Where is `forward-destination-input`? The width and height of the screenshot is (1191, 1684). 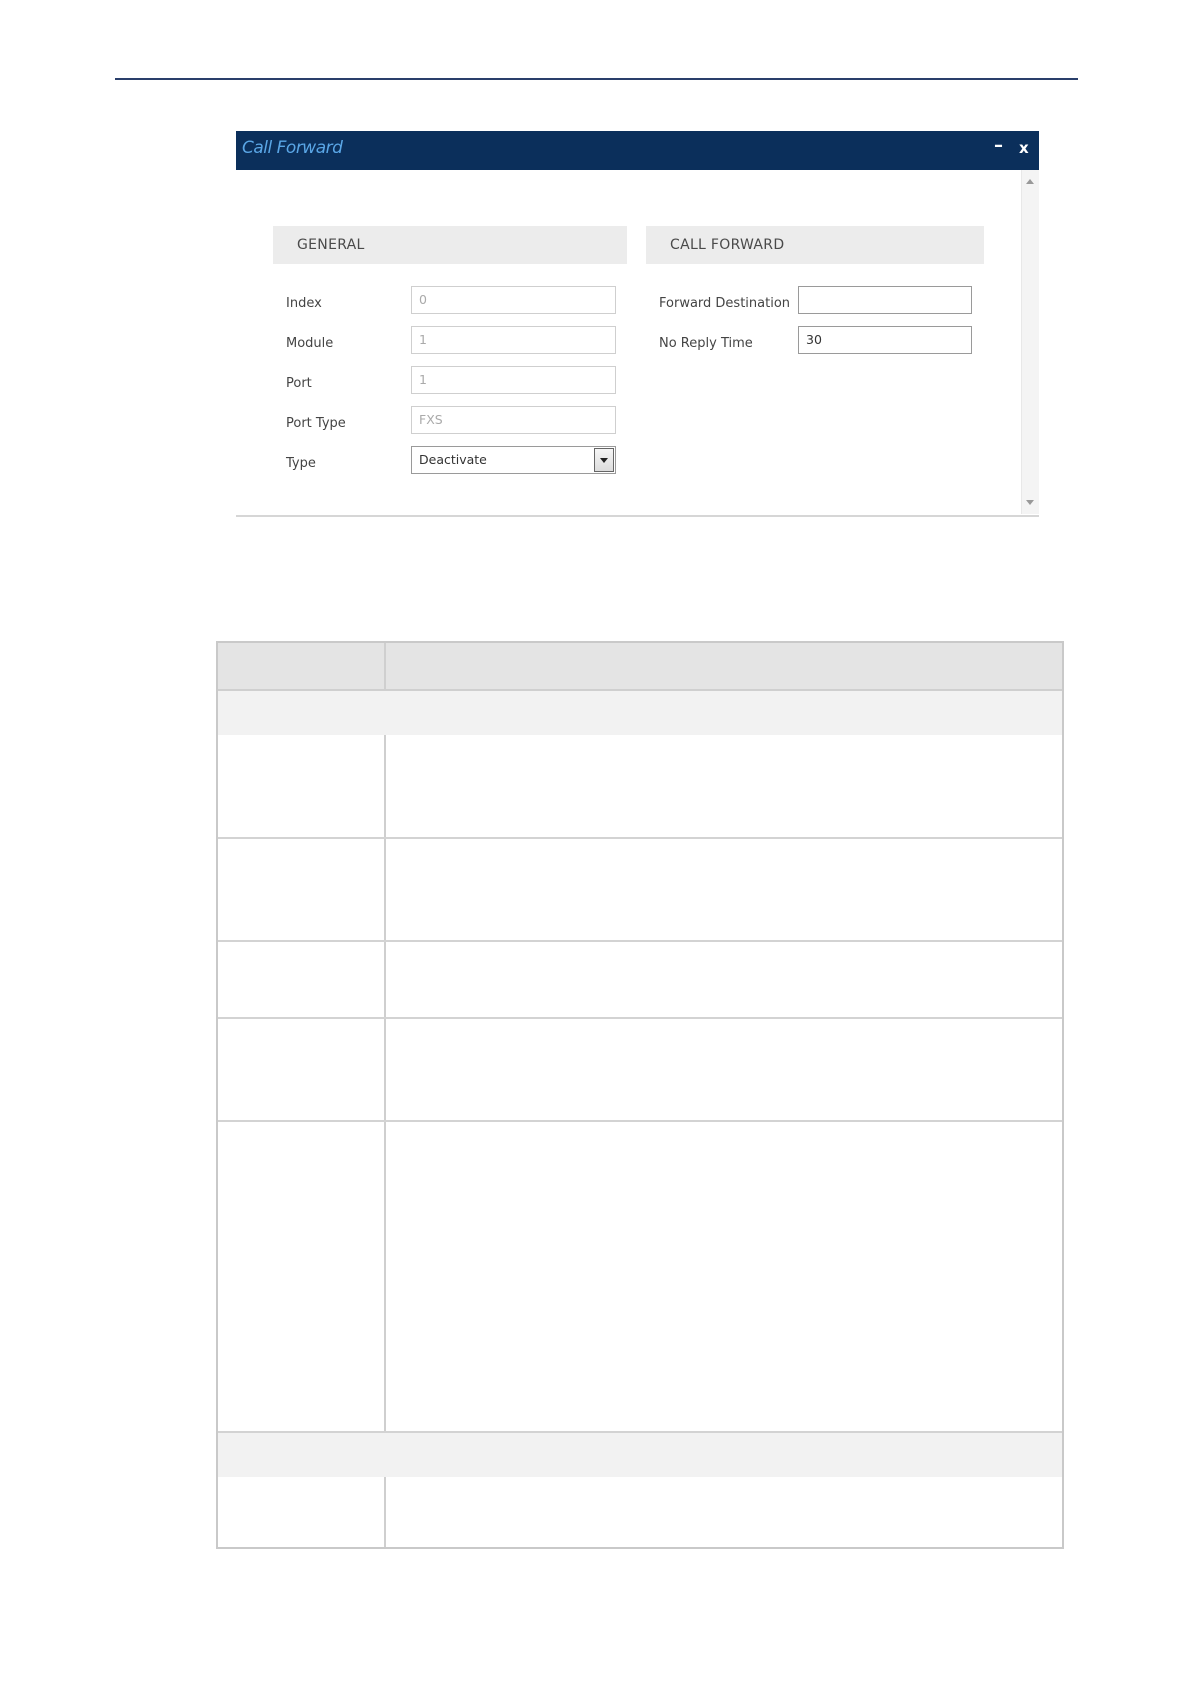 forward-destination-input is located at coordinates (885, 300).